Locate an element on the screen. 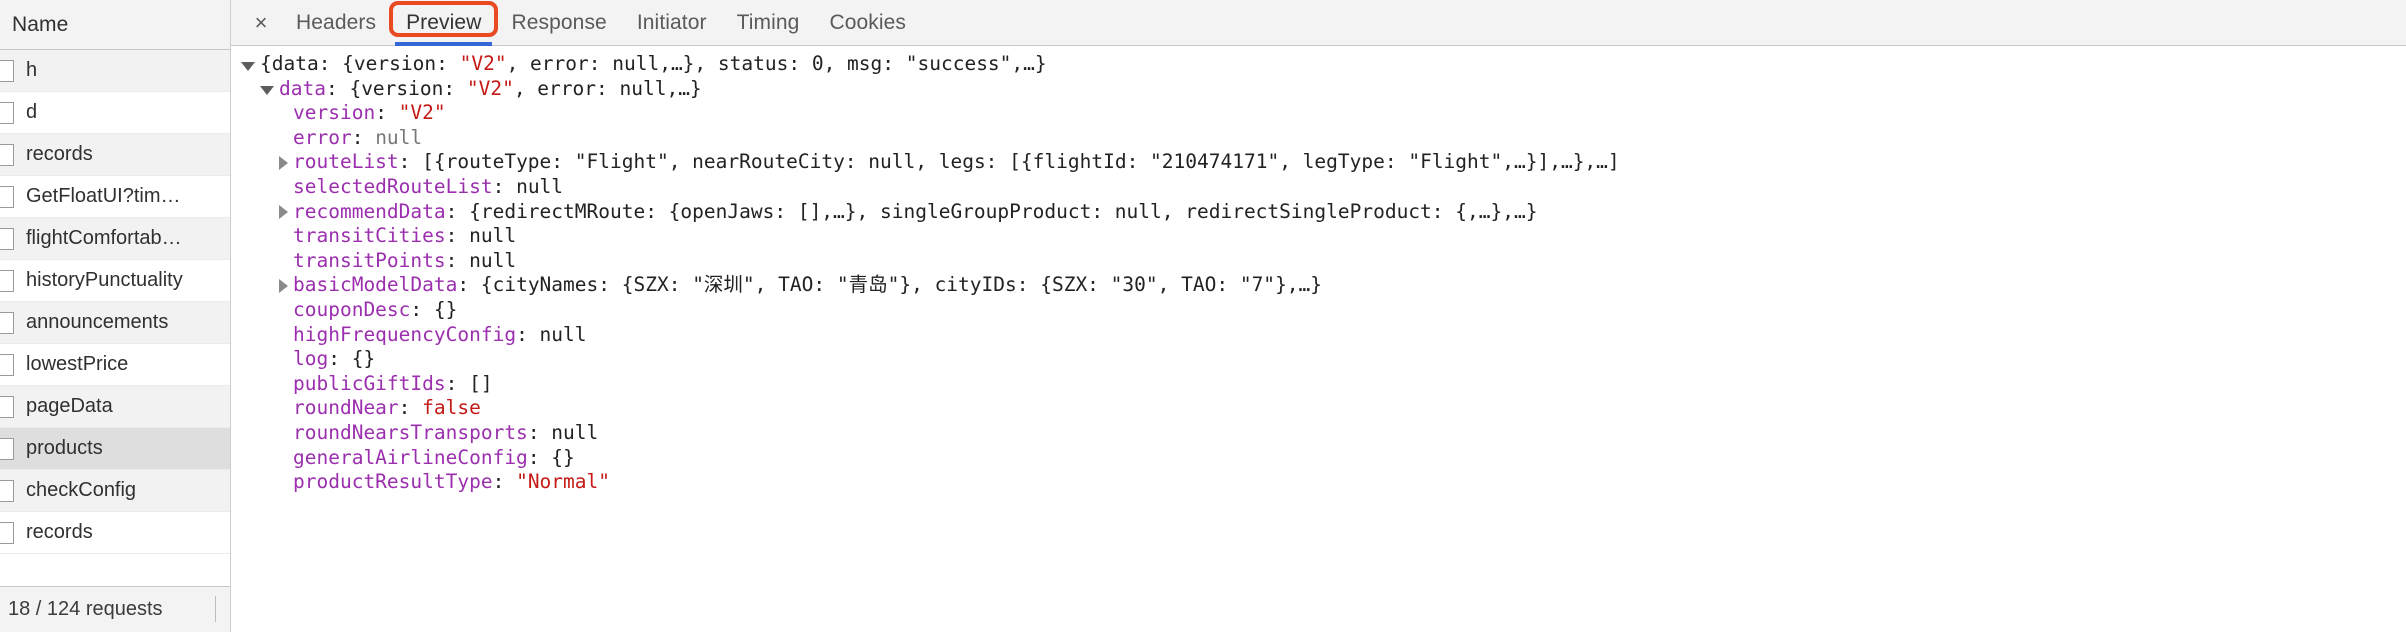  json-line: roundNearsTransports: null is located at coordinates (1323, 433).